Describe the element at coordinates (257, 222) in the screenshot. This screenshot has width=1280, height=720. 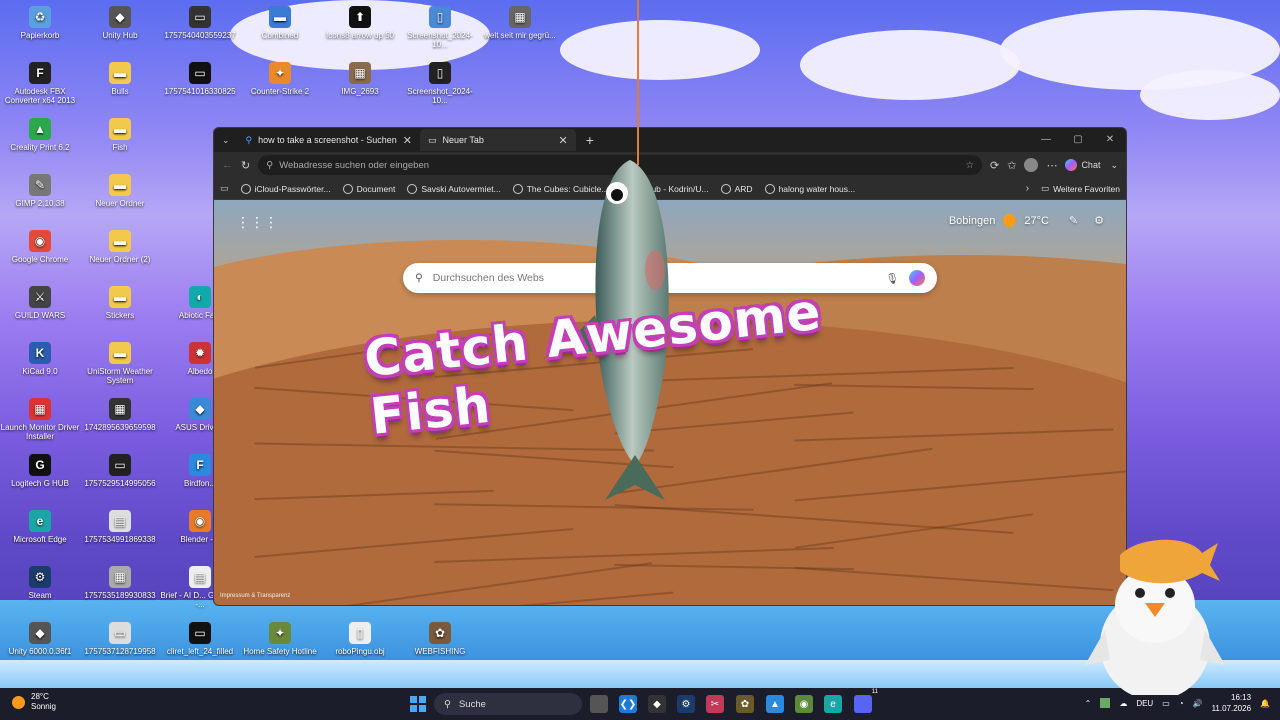
I see `apps-grid-icon: ⋮⋮⋮` at that location.